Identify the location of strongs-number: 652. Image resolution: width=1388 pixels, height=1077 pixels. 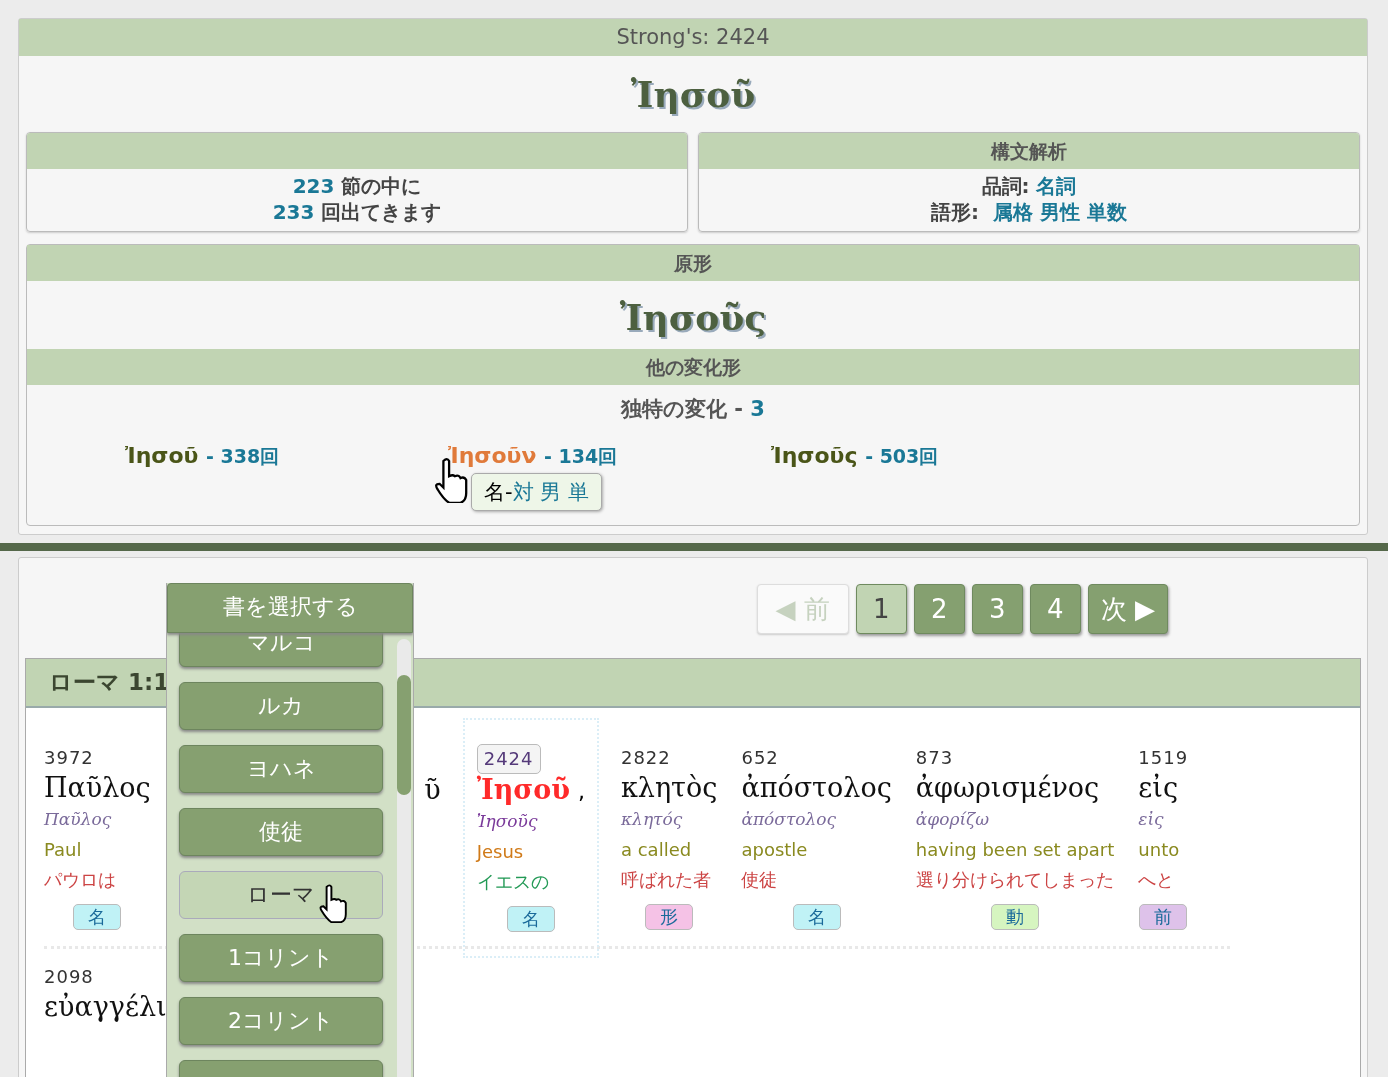
(760, 758).